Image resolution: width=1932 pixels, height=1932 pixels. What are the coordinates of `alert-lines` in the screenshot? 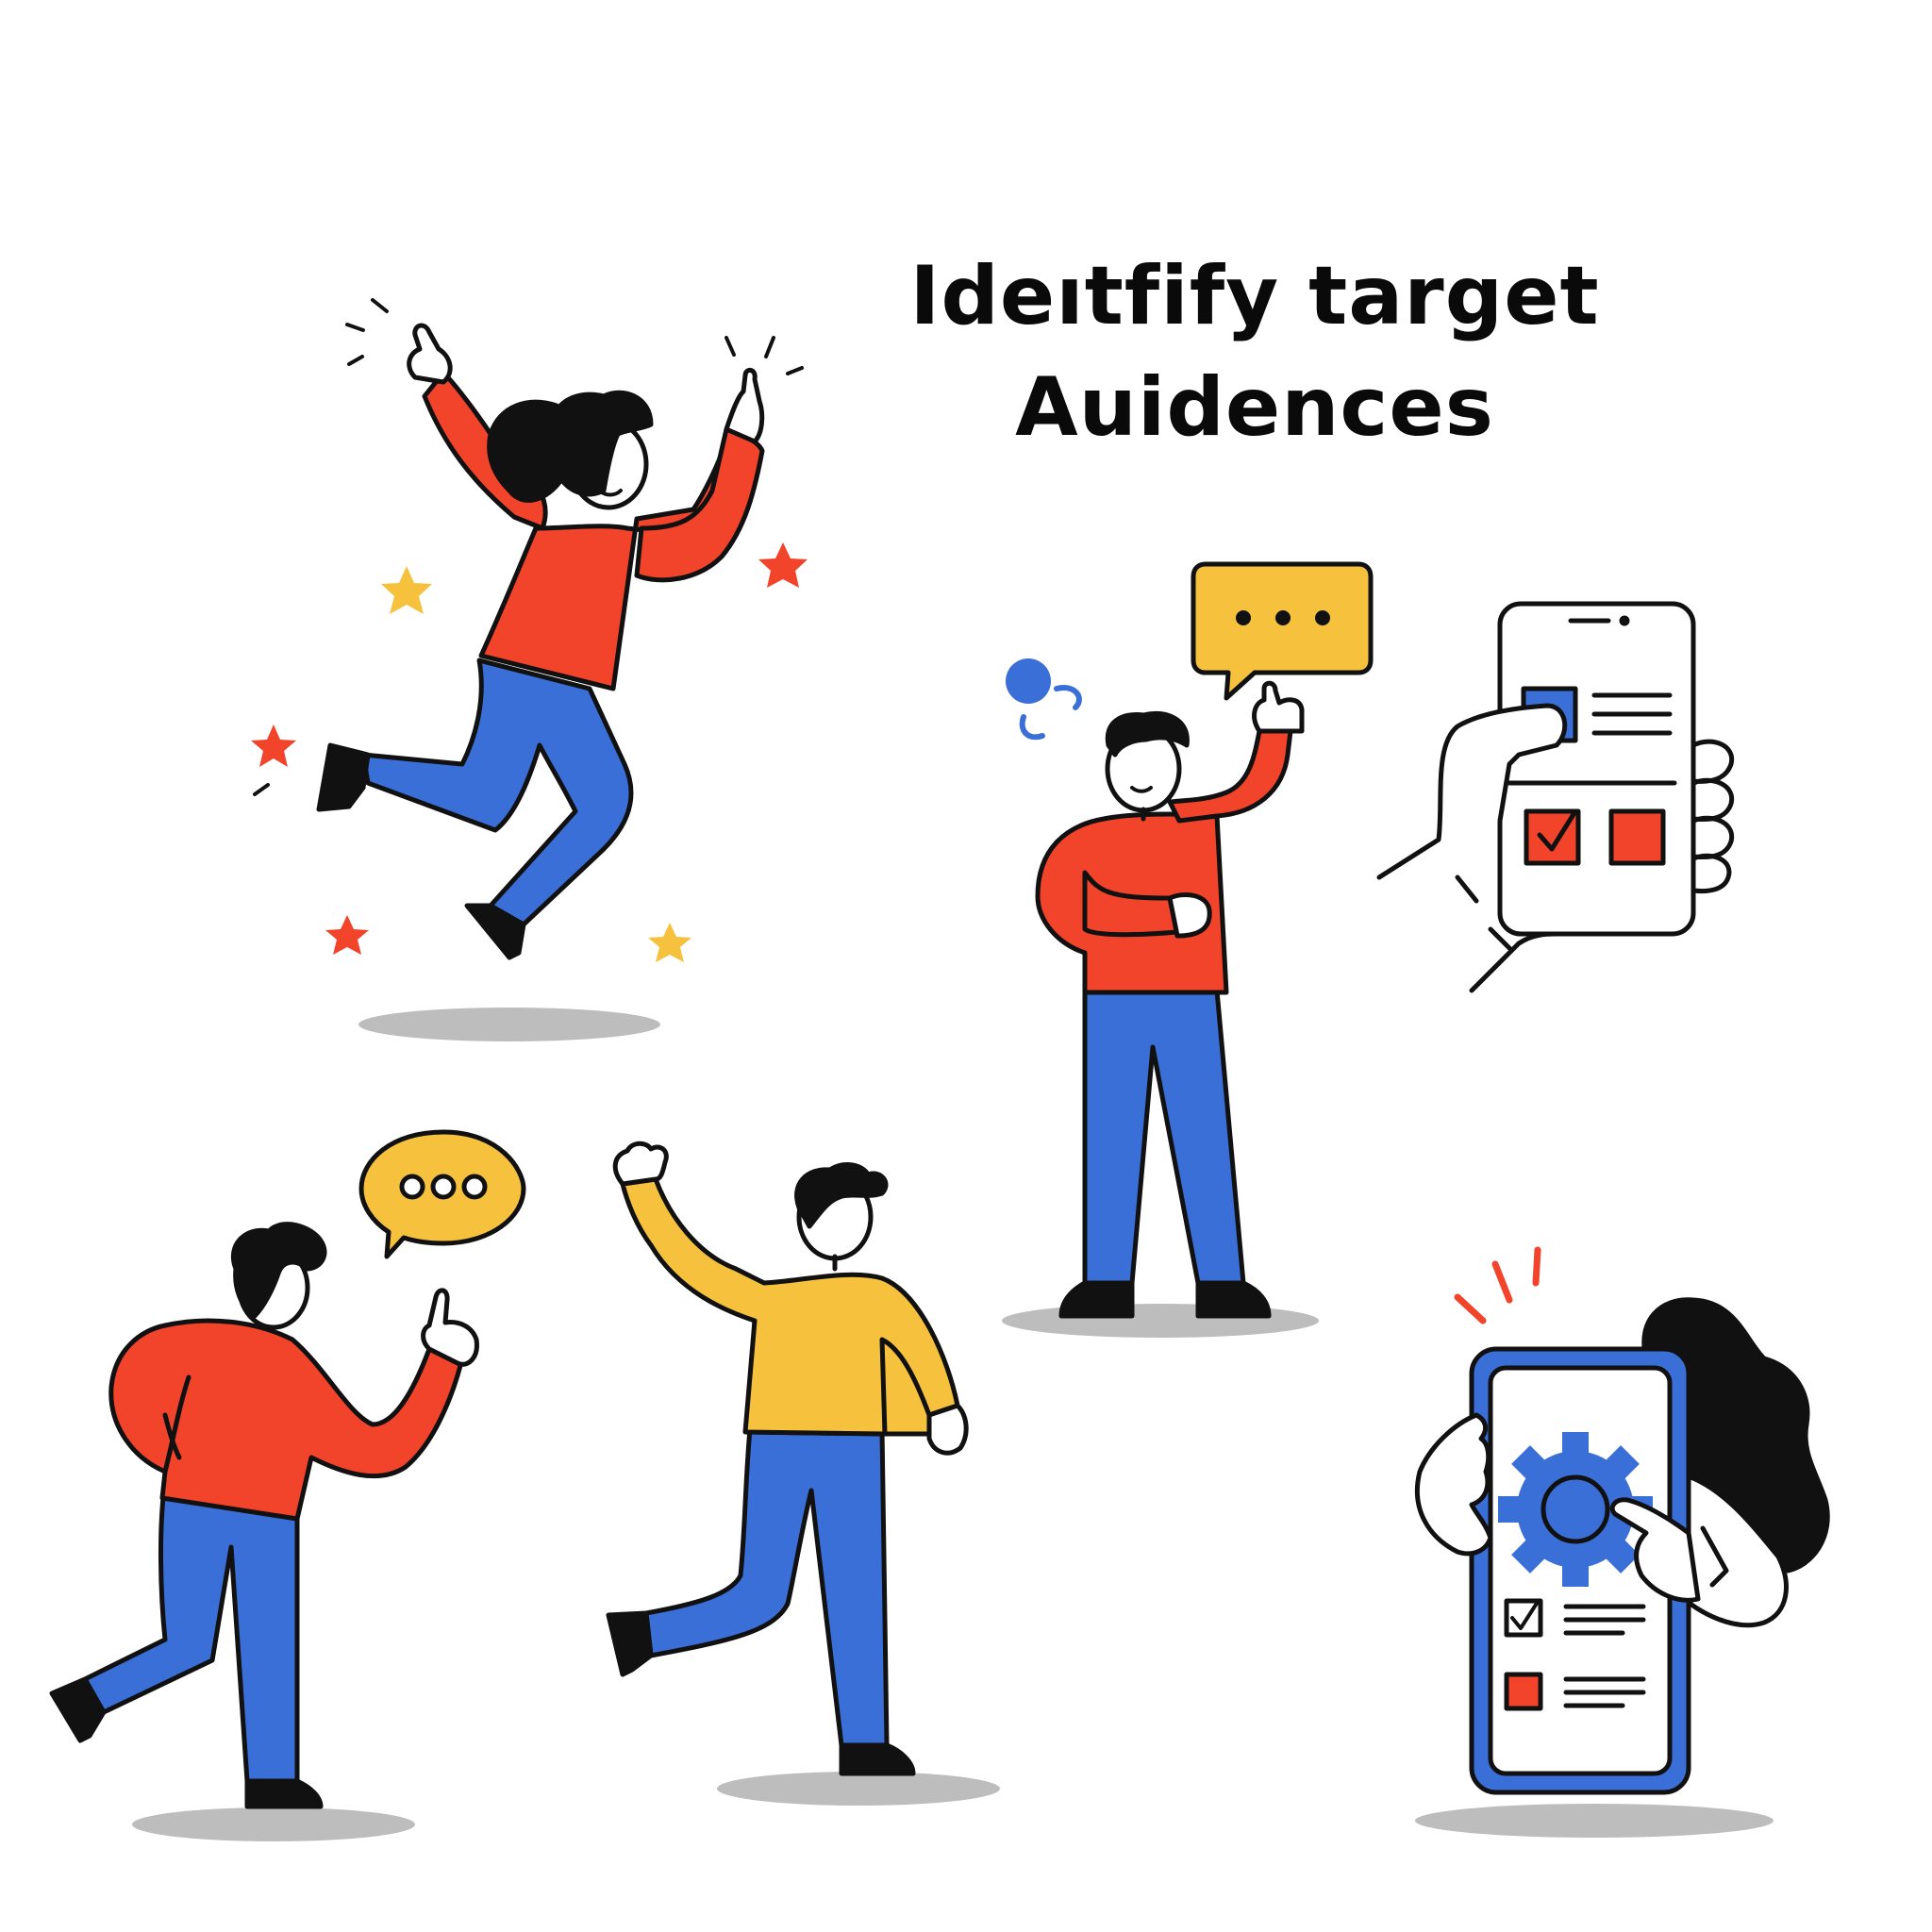 It's located at (1498, 1285).